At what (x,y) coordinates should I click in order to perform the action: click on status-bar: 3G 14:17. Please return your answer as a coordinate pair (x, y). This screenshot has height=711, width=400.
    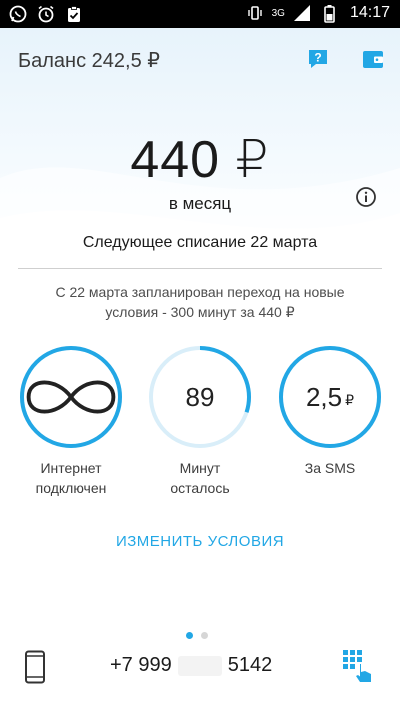
    Looking at the image, I should click on (200, 14).